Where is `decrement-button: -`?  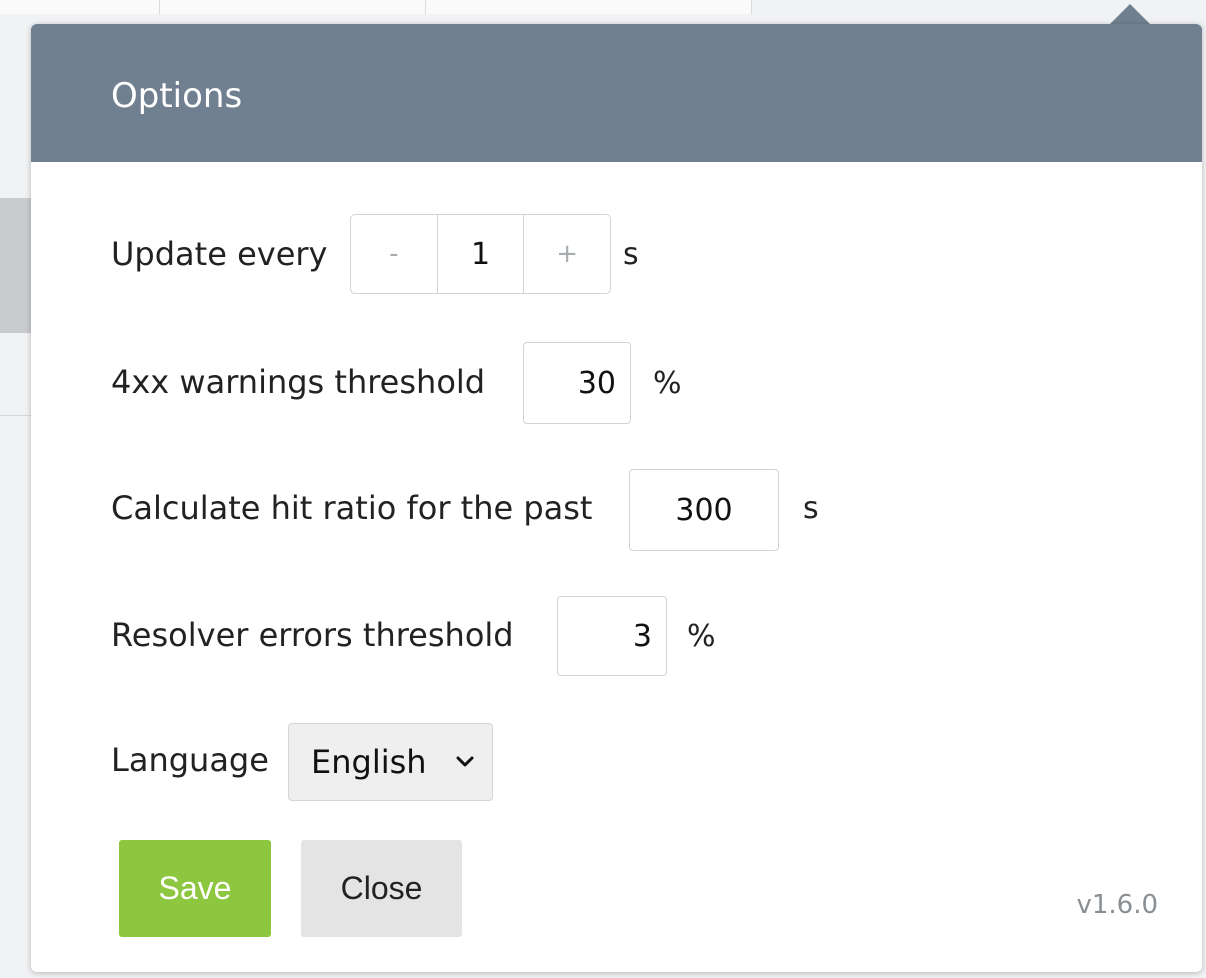 decrement-button: - is located at coordinates (394, 254).